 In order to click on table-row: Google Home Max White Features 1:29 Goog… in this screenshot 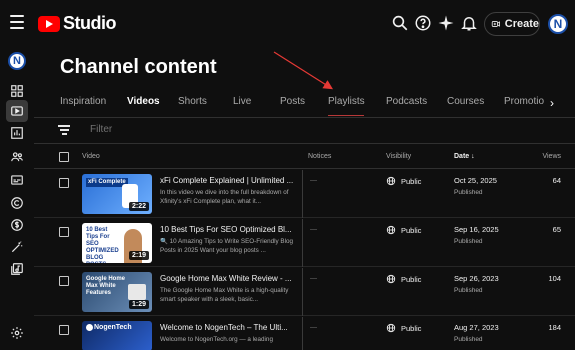, I will do `click(304, 292)`.